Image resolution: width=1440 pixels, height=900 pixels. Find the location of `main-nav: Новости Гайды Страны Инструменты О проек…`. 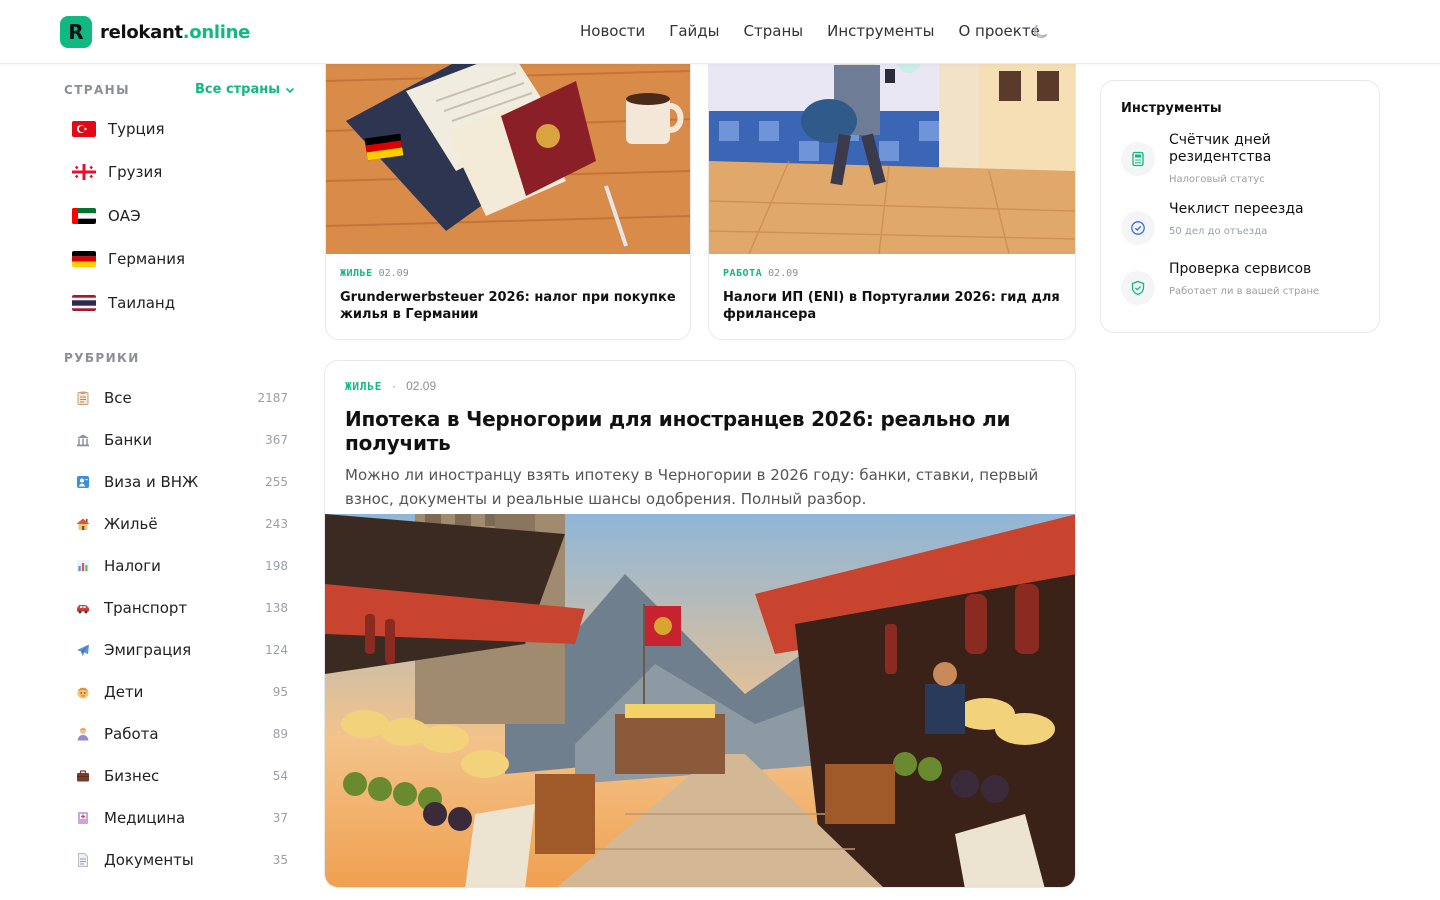

main-nav: Новости Гайды Страны Инструменты О проек… is located at coordinates (810, 31).